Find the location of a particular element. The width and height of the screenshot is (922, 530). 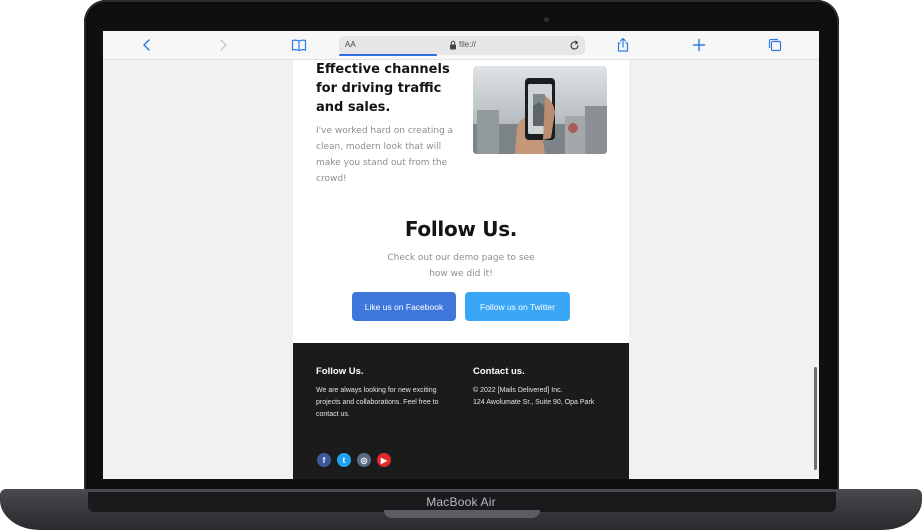

browser-toolbar: AA file:// is located at coordinates (461, 45).